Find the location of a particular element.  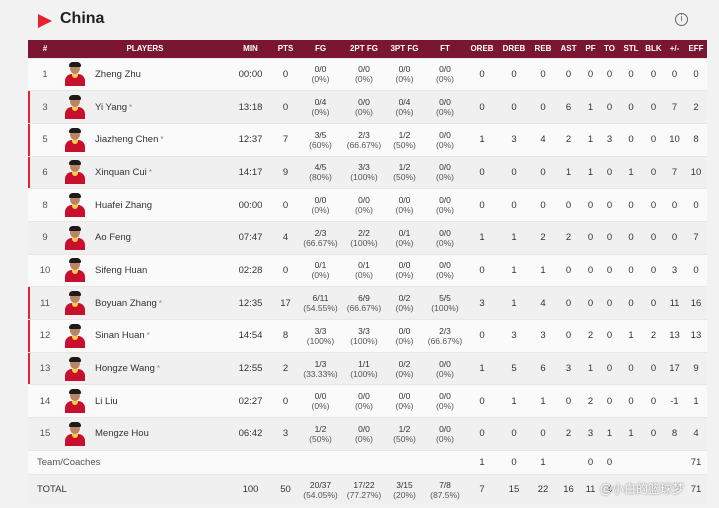

column-header: DREB is located at coordinates (514, 49).